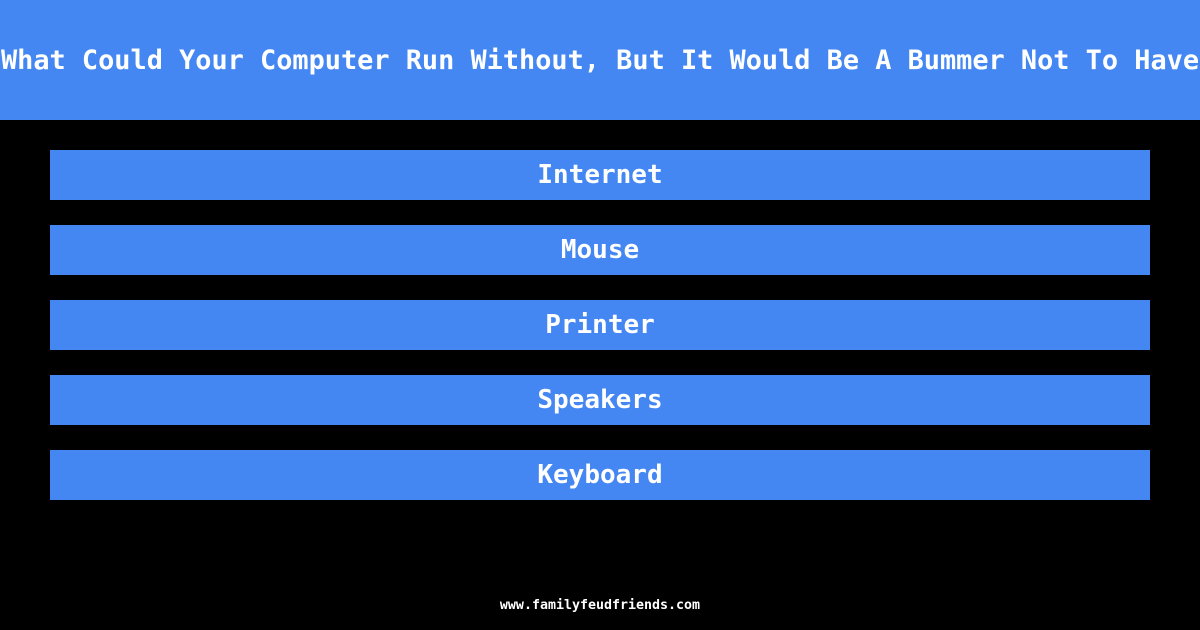 Image resolution: width=1200 pixels, height=630 pixels. I want to click on answer-label: Keyboard, so click(600, 475).